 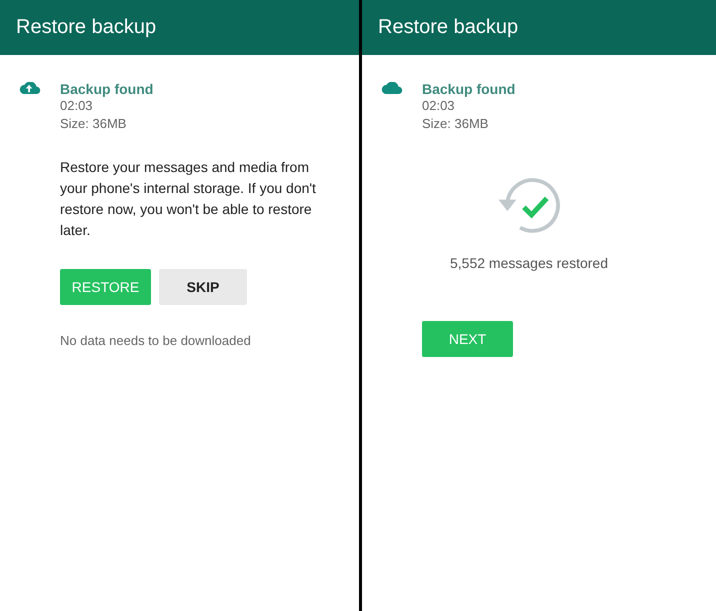 What do you see at coordinates (467, 339) in the screenshot?
I see `action-button: NEXT` at bounding box center [467, 339].